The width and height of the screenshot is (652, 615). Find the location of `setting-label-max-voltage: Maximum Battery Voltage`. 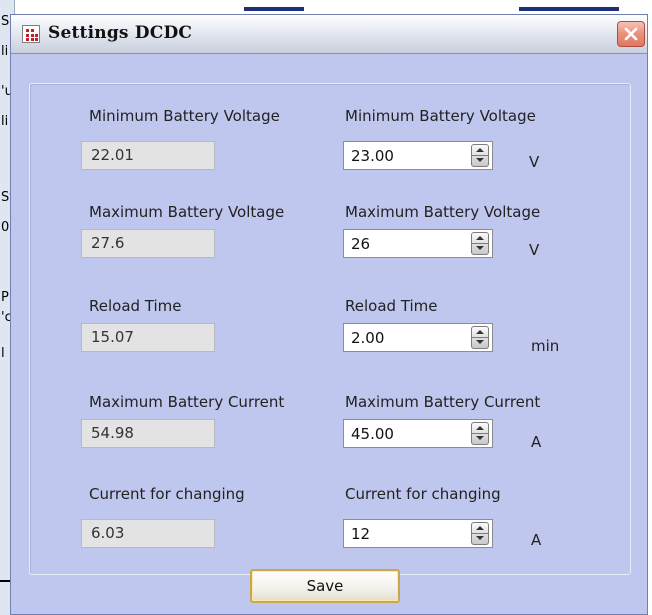

setting-label-max-voltage: Maximum Battery Voltage is located at coordinates (443, 212).